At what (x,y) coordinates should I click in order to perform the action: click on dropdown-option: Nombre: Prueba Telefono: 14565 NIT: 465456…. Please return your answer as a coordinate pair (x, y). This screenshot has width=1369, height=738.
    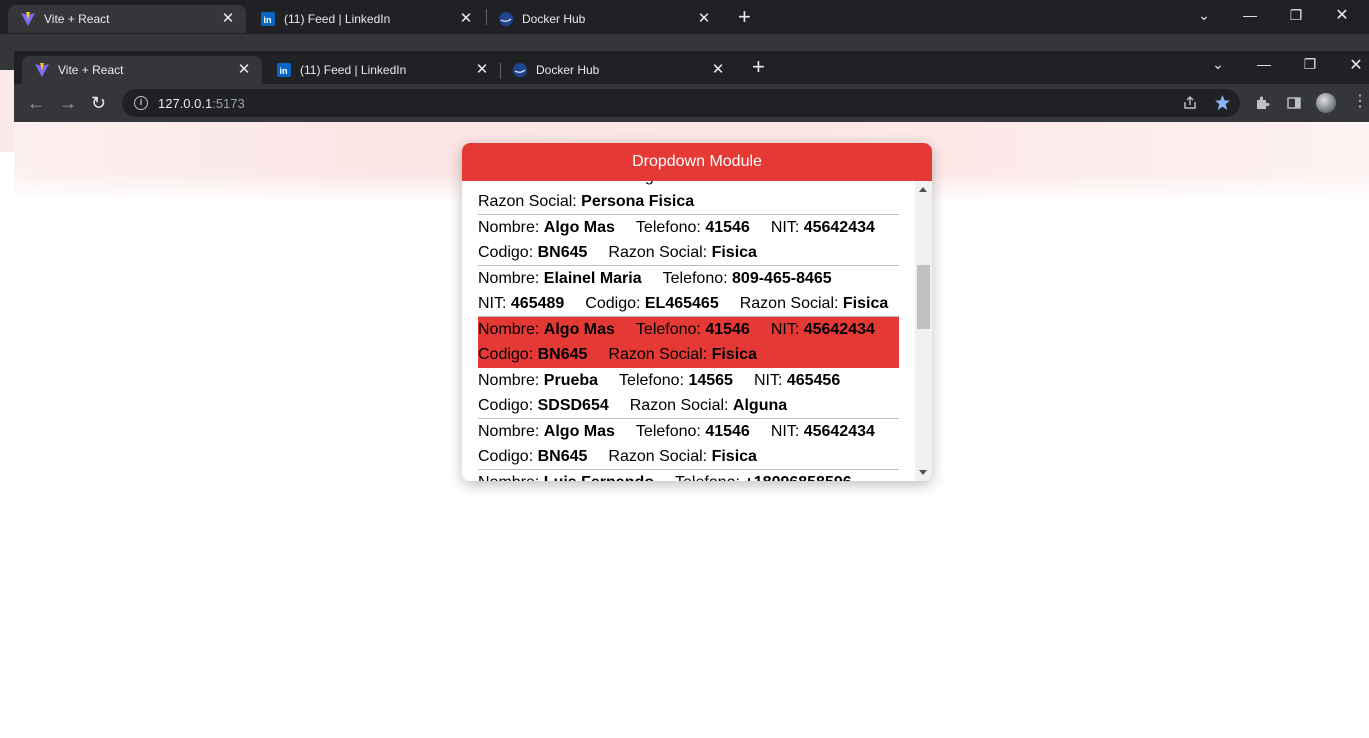
    Looking at the image, I should click on (688, 393).